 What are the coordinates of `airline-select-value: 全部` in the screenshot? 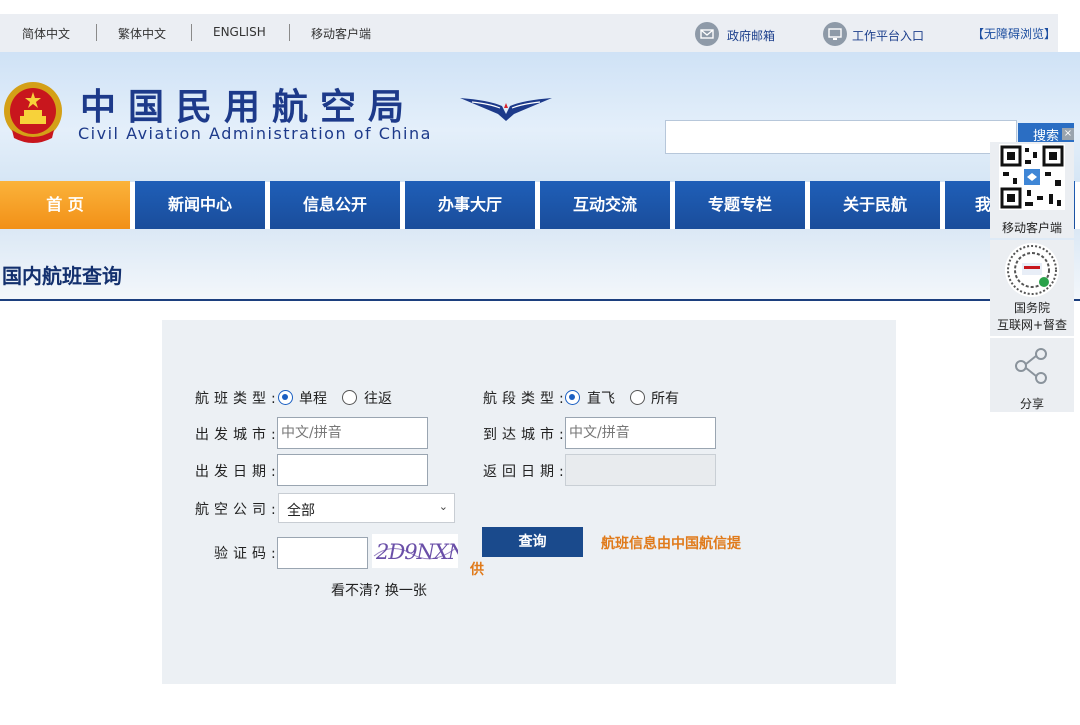 It's located at (301, 511).